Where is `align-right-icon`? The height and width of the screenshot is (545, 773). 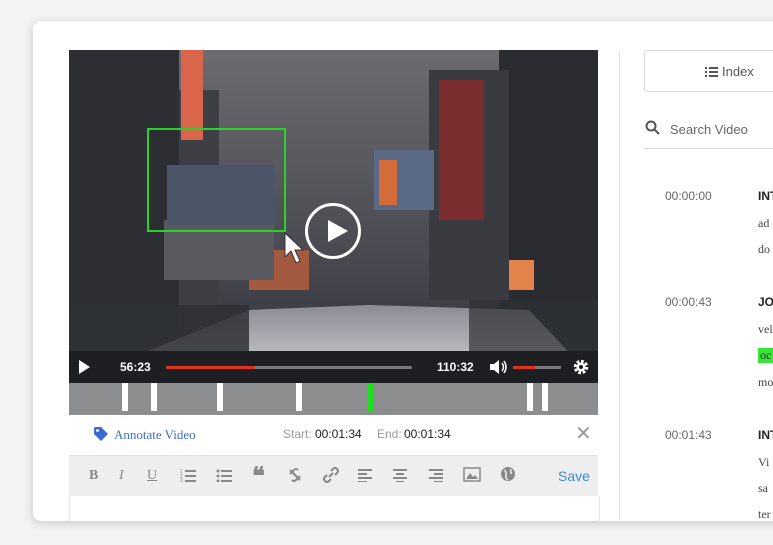
align-right-icon is located at coordinates (436, 475).